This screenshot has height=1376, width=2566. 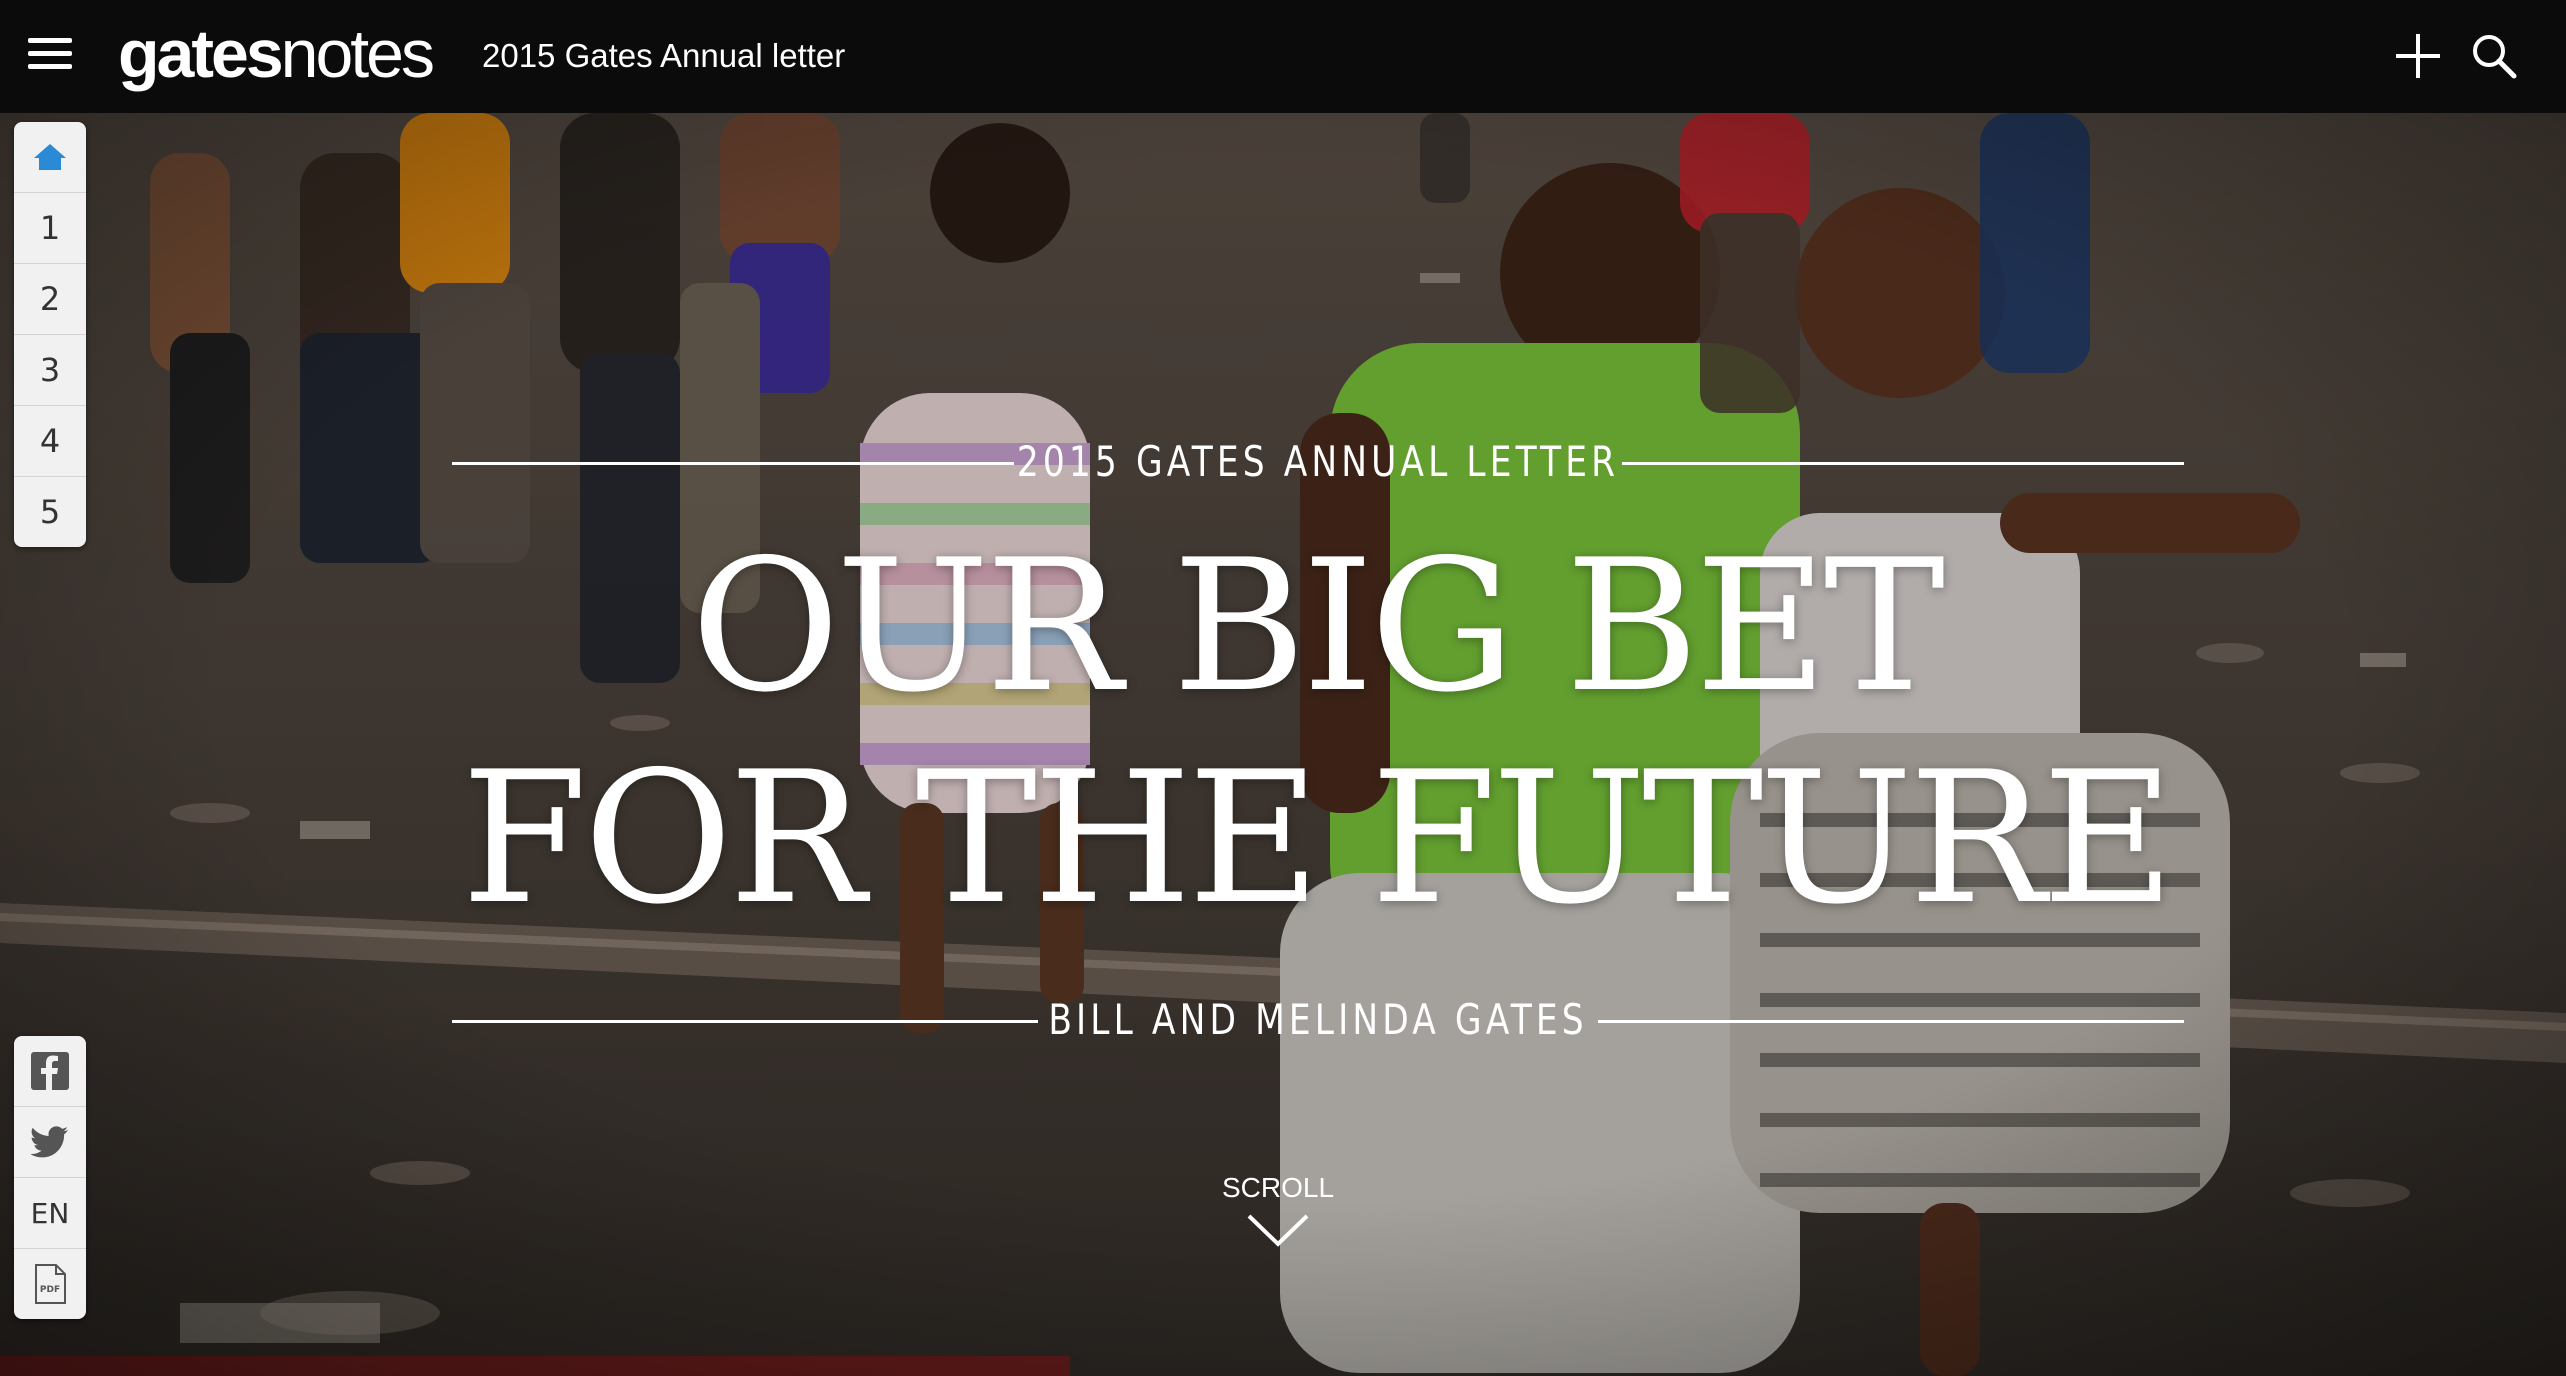 I want to click on scroll-button: SCROLL, so click(x=1278, y=1218).